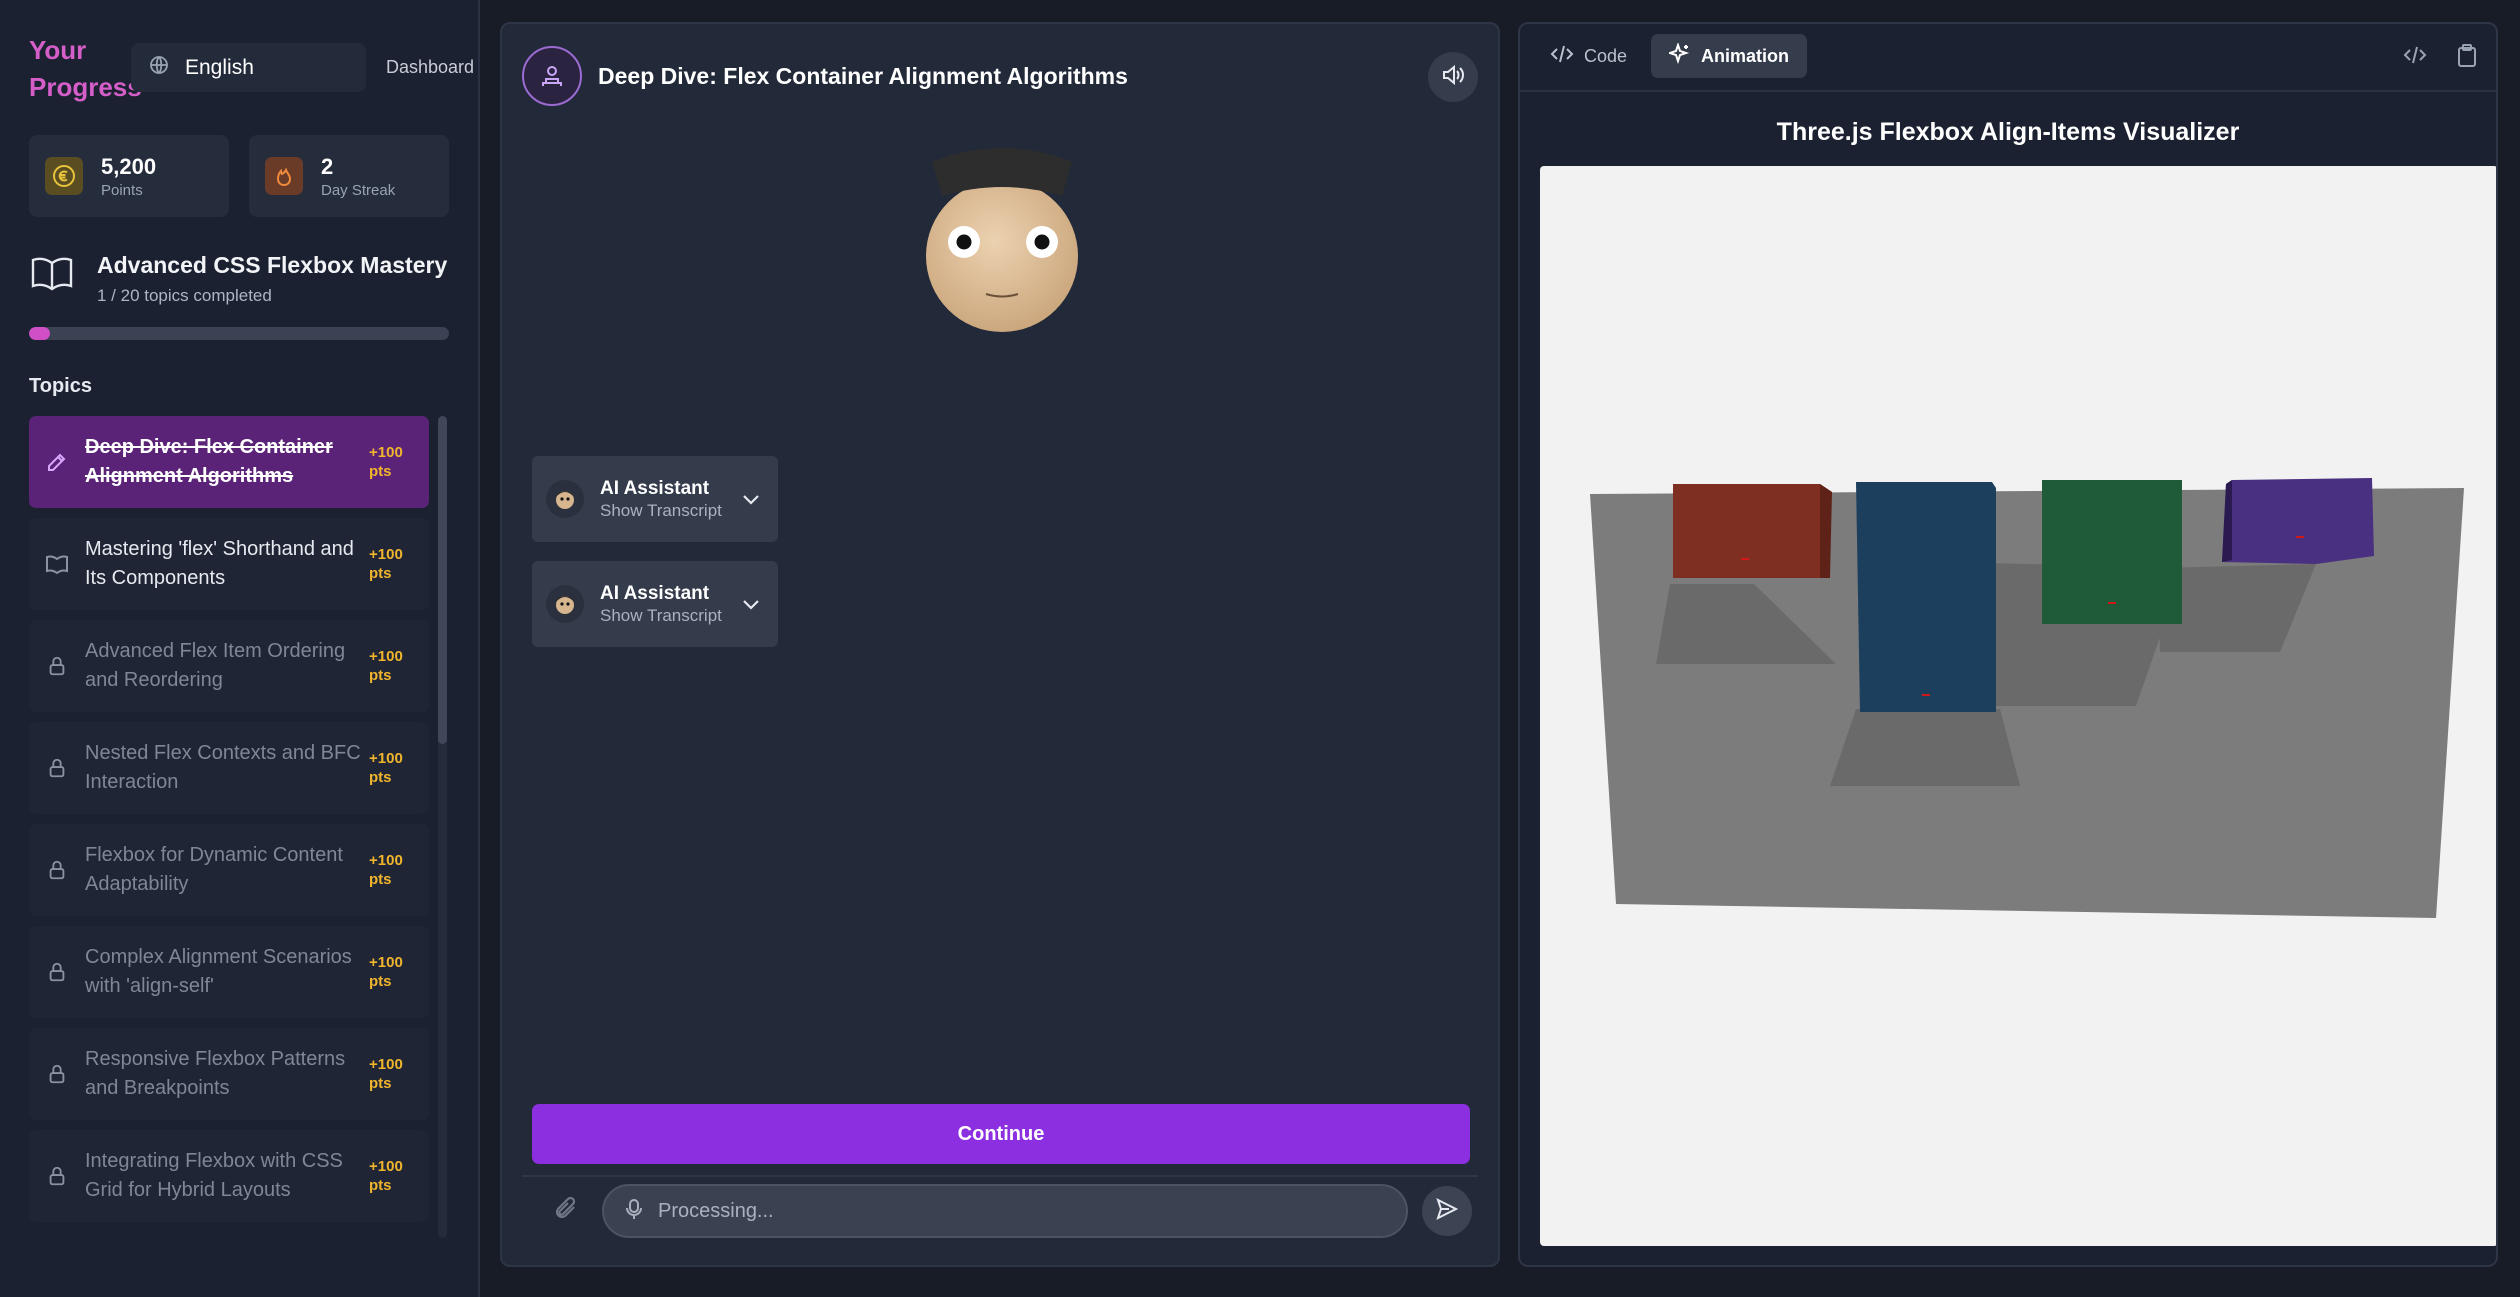 Image resolution: width=2520 pixels, height=1297 pixels. What do you see at coordinates (1606, 55) in the screenshot?
I see `tab-code-label: Code` at bounding box center [1606, 55].